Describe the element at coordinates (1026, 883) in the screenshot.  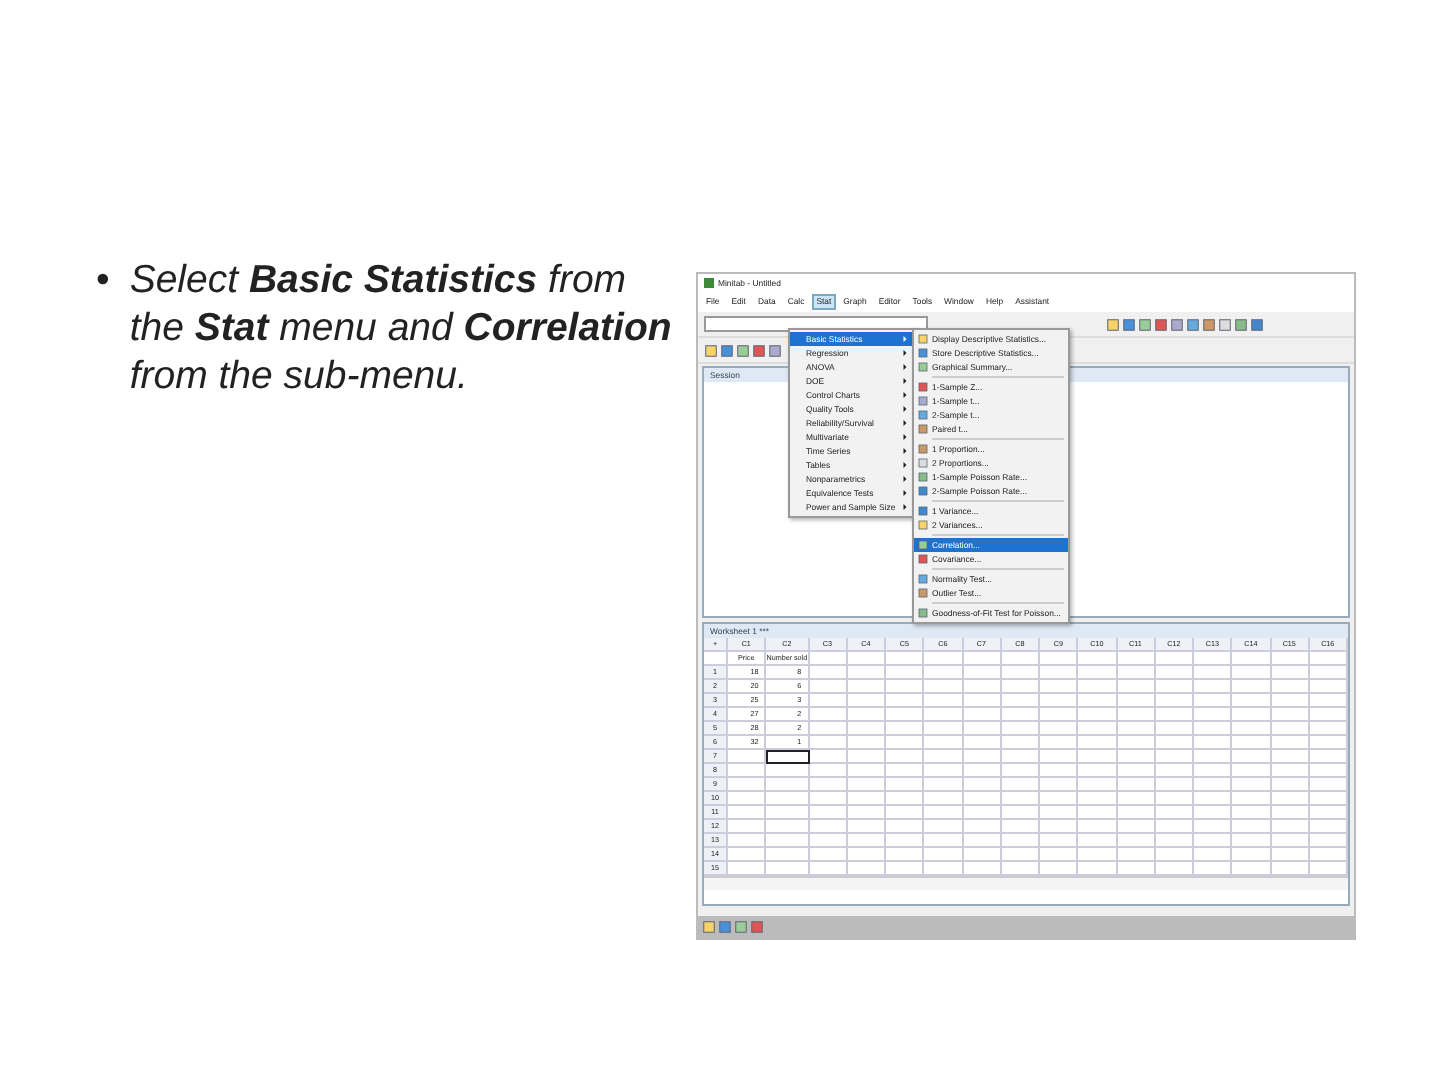
I see `horizontal-scrollbar` at that location.